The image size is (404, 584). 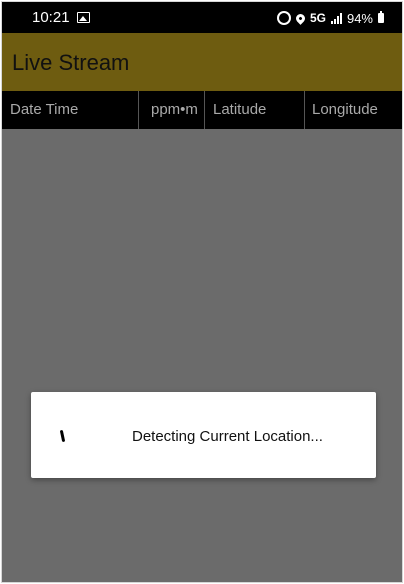 What do you see at coordinates (353, 110) in the screenshot?
I see `column-longitude: Longitude` at bounding box center [353, 110].